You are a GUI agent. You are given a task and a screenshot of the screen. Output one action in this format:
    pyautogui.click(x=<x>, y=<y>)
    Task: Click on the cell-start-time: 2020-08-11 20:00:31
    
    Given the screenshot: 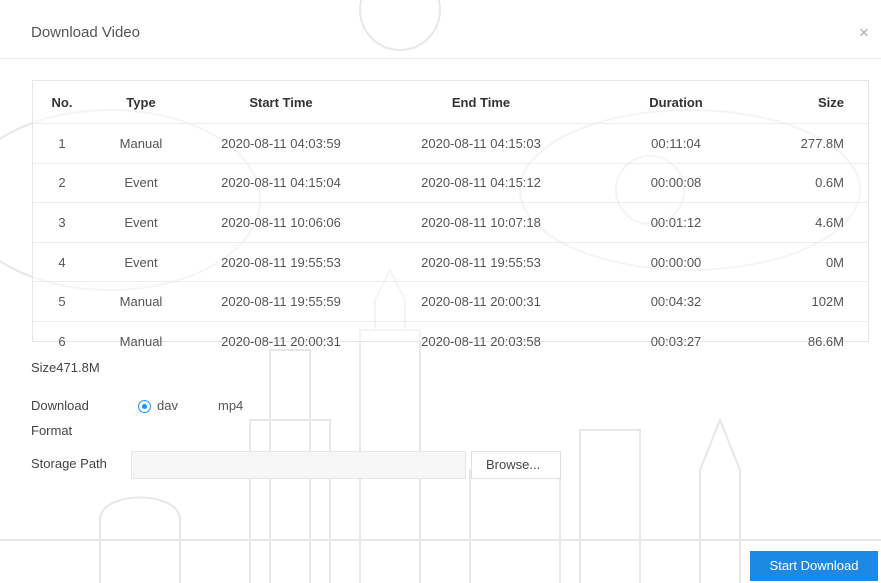 What is the action you would take?
    pyautogui.click(x=281, y=340)
    